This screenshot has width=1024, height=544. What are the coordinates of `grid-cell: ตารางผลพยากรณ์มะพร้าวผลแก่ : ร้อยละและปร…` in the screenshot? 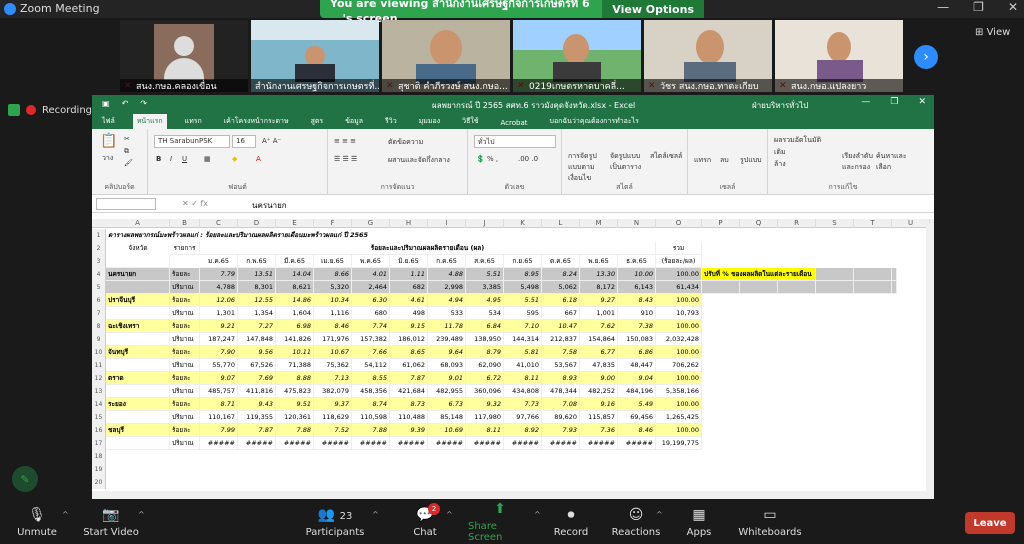 It's located at (267, 235).